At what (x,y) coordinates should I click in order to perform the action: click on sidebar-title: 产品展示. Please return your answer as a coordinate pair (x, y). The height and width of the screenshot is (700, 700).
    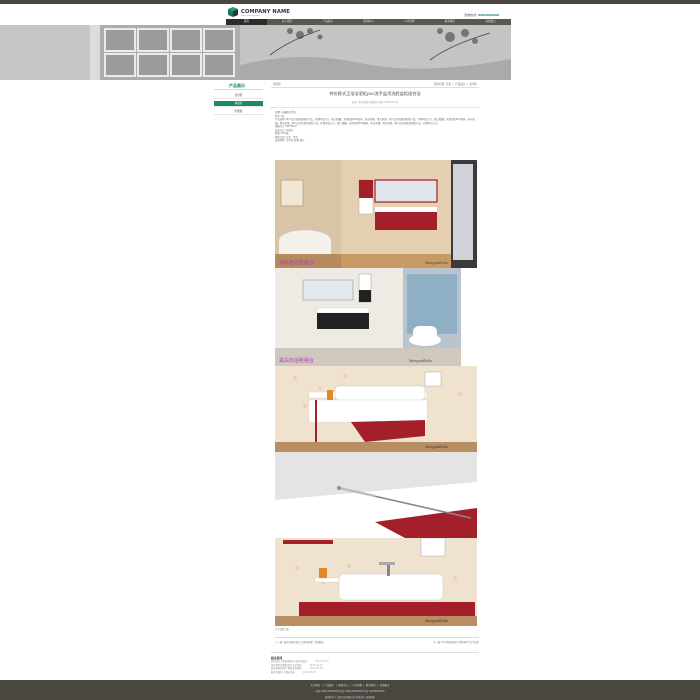
    Looking at the image, I should click on (238, 86).